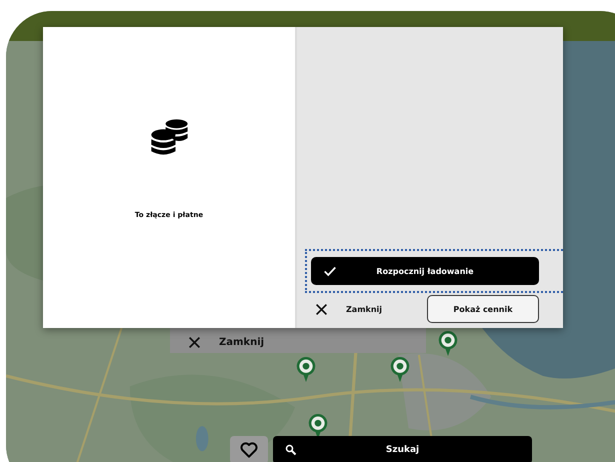  I want to click on search-button: Szukaj, so click(402, 449).